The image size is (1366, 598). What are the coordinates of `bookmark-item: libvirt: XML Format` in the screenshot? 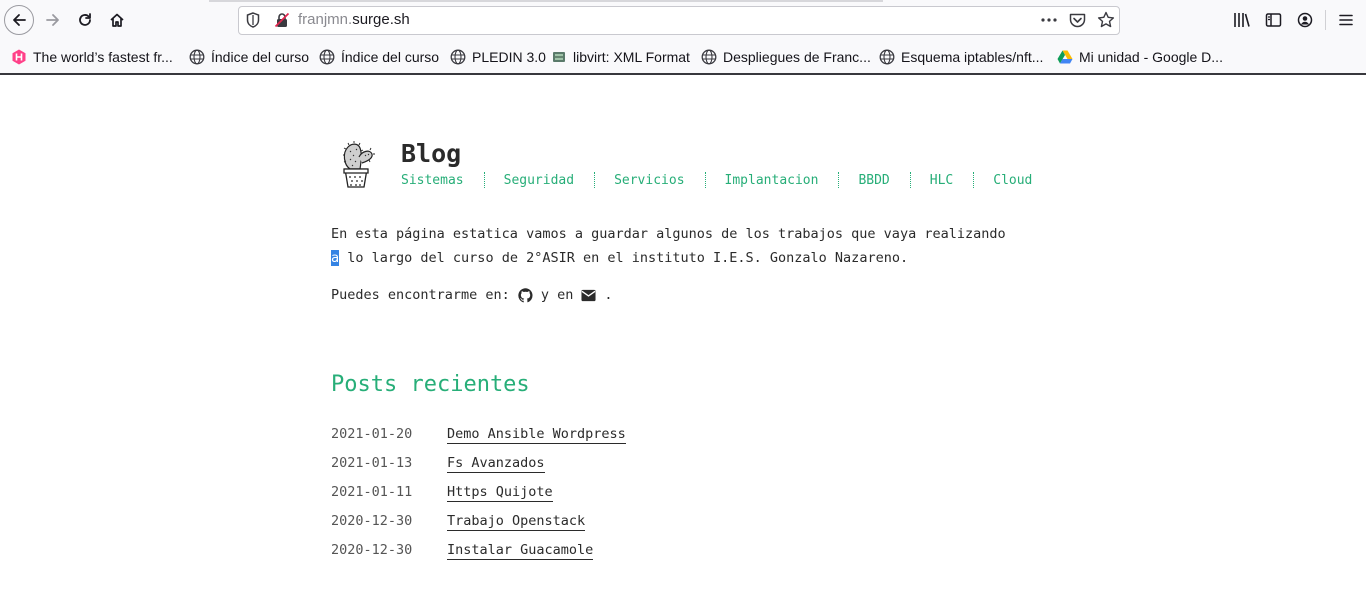 It's located at (620, 57).